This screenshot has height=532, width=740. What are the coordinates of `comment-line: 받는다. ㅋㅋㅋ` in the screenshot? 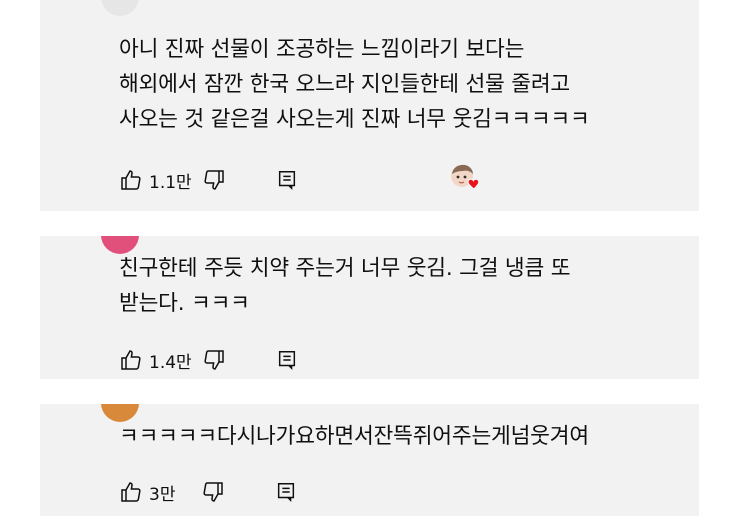 It's located at (184, 303).